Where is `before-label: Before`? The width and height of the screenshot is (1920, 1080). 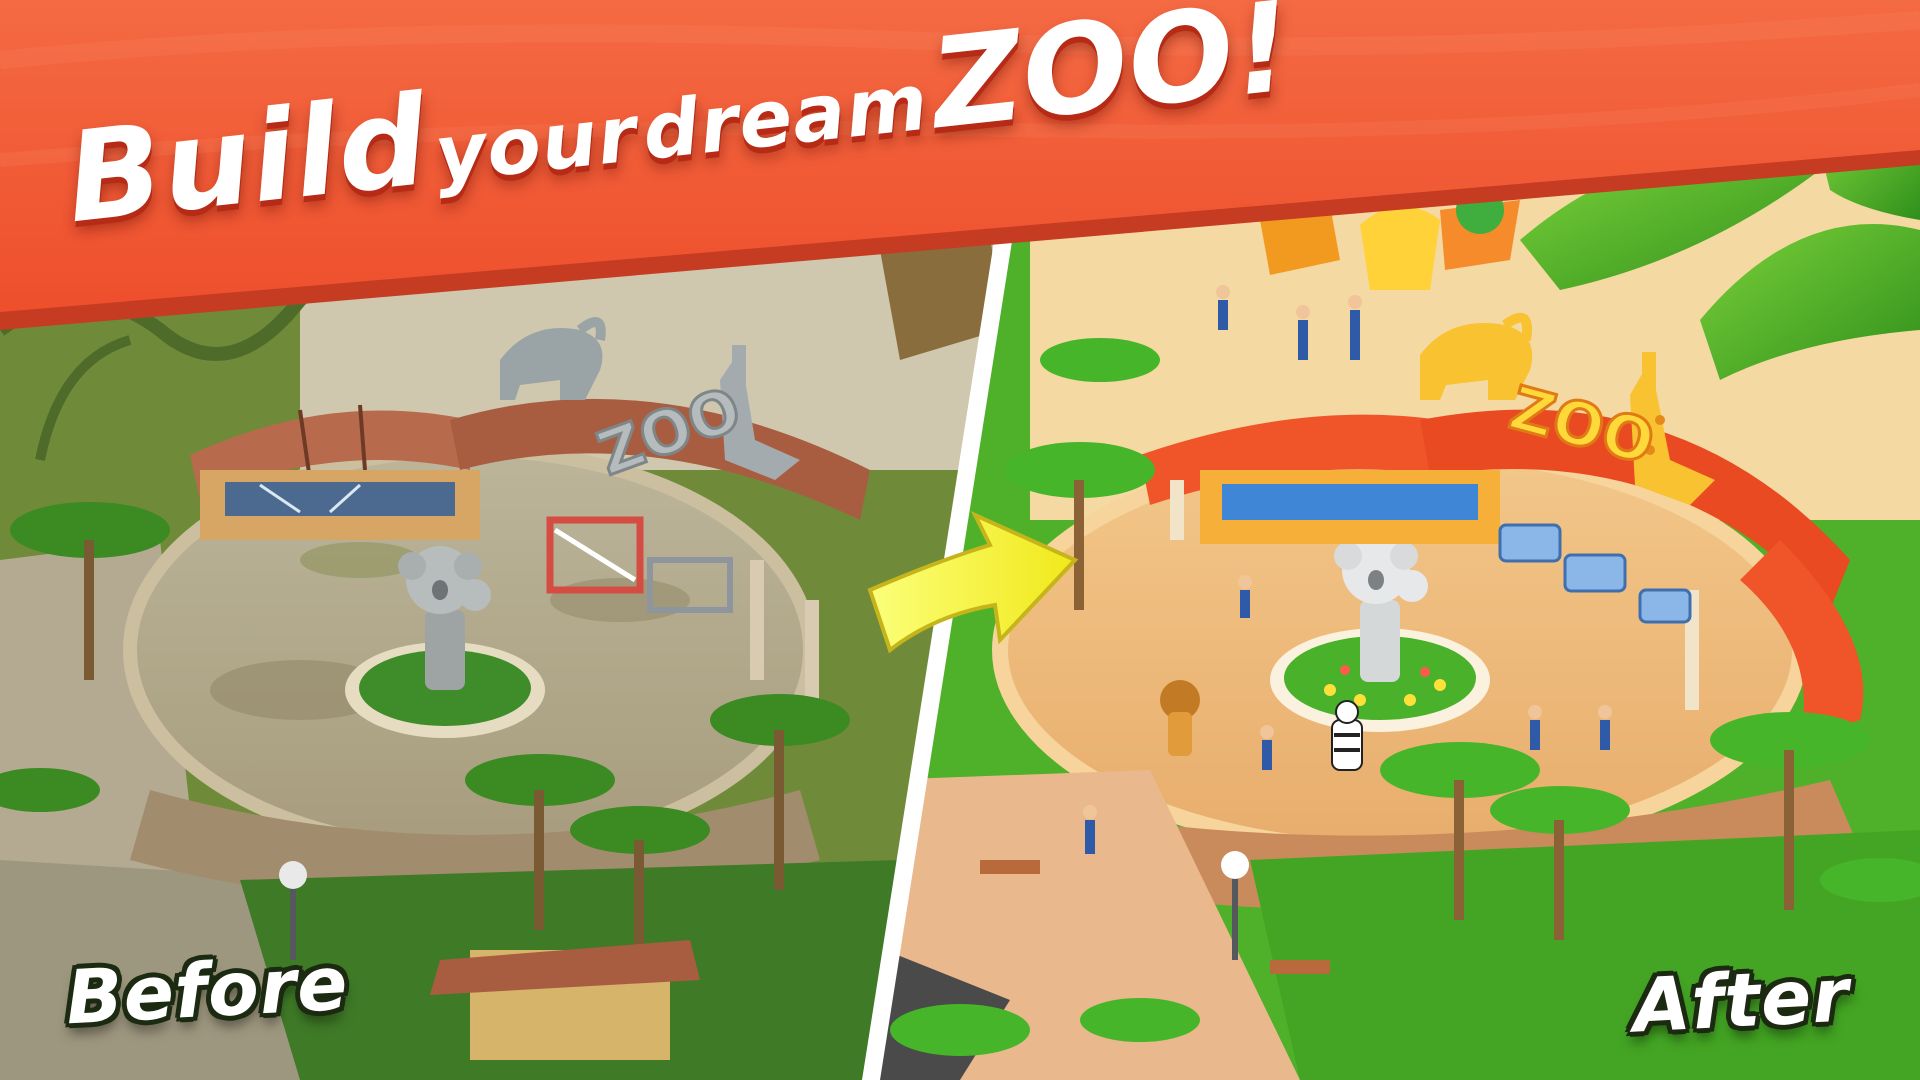 before-label: Before is located at coordinates (207, 991).